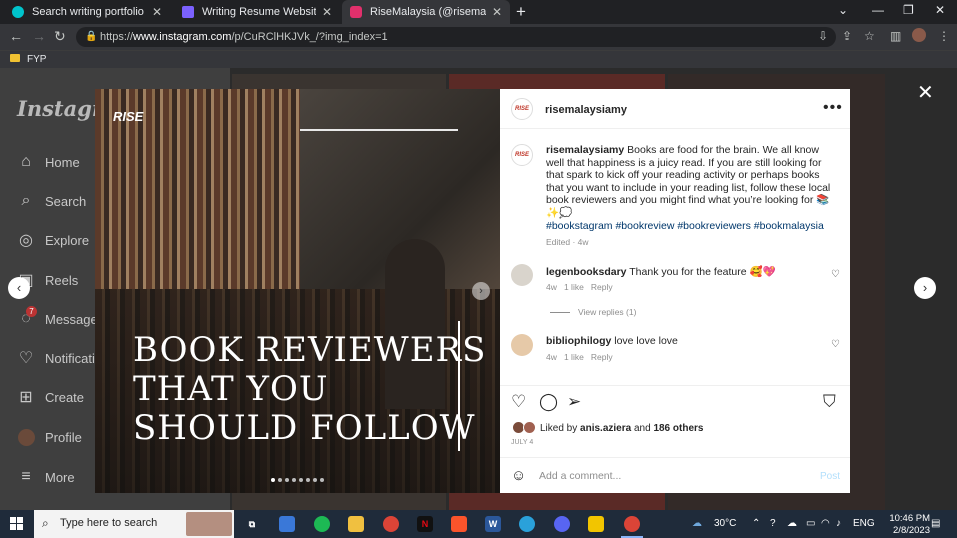 The image size is (957, 538). I want to click on comment-username: bibliophilogy, so click(578, 341).